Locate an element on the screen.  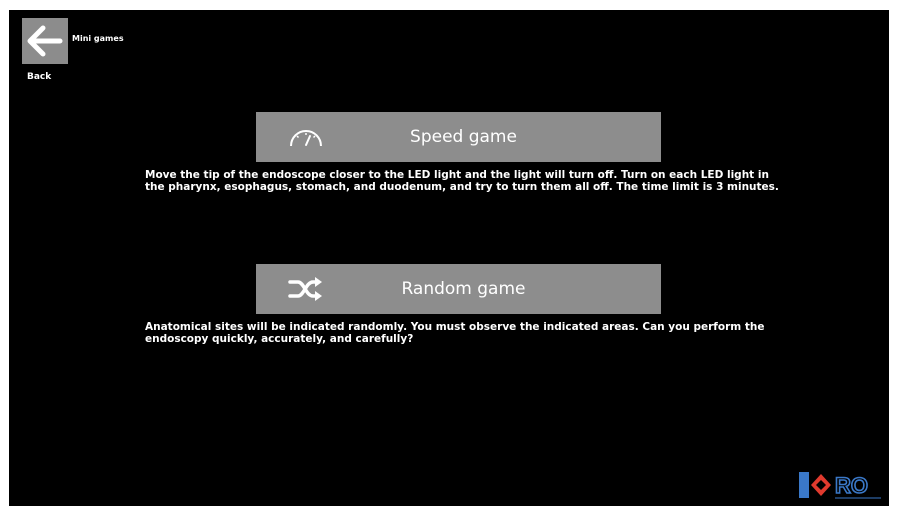
back-button is located at coordinates (45, 41).